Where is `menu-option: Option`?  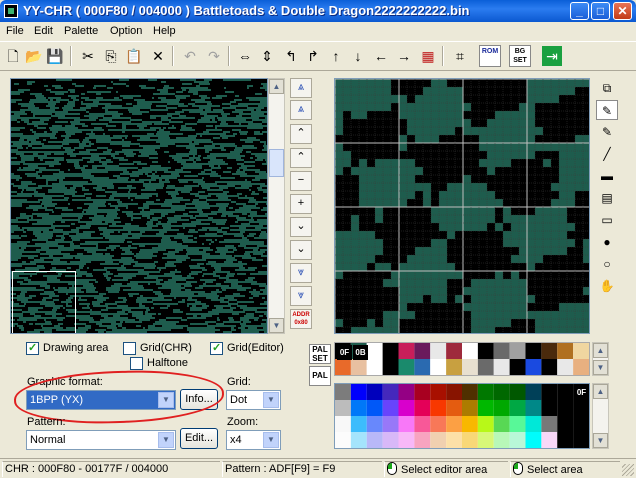 menu-option: Option is located at coordinates (126, 31).